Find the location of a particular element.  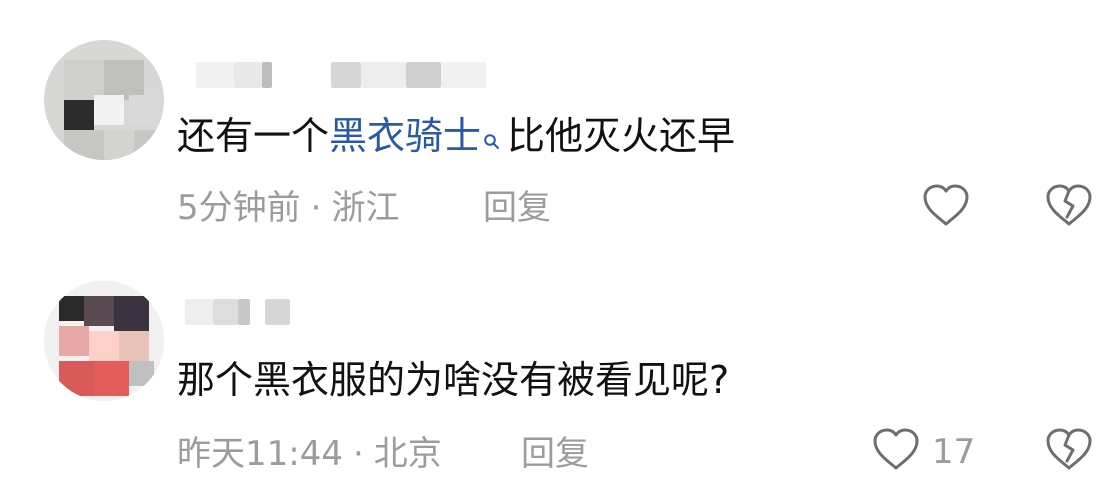

comment-time: 5分钟前 is located at coordinates (239, 208).